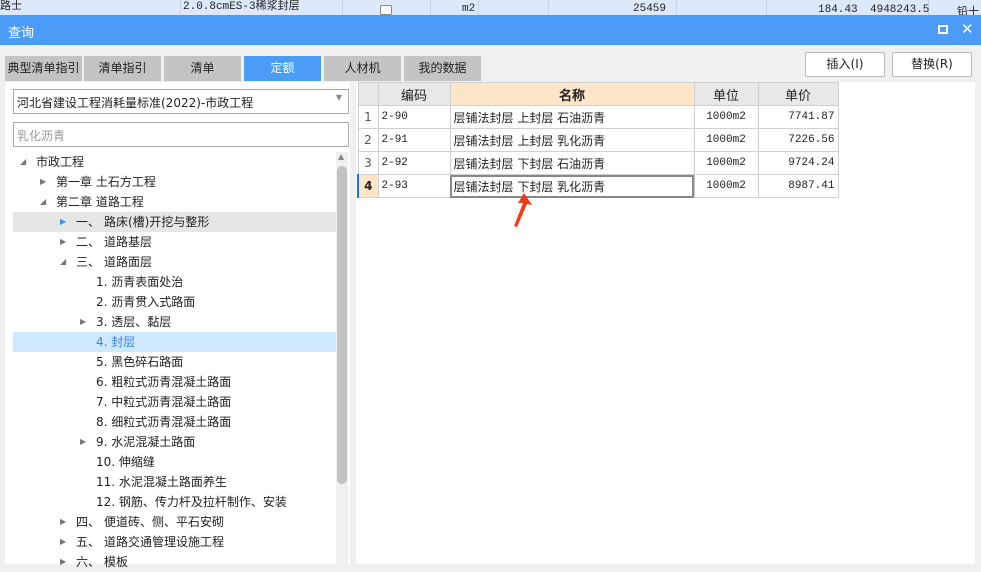 This screenshot has height=572, width=981. I want to click on code-cell: 2-93, so click(414, 186).